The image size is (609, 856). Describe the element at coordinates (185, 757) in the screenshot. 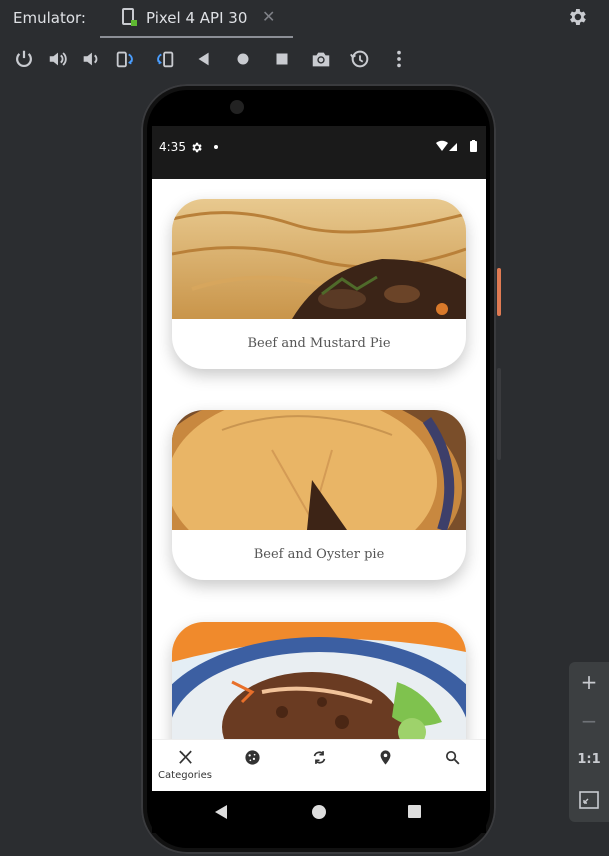

I see `utensils-icon` at that location.